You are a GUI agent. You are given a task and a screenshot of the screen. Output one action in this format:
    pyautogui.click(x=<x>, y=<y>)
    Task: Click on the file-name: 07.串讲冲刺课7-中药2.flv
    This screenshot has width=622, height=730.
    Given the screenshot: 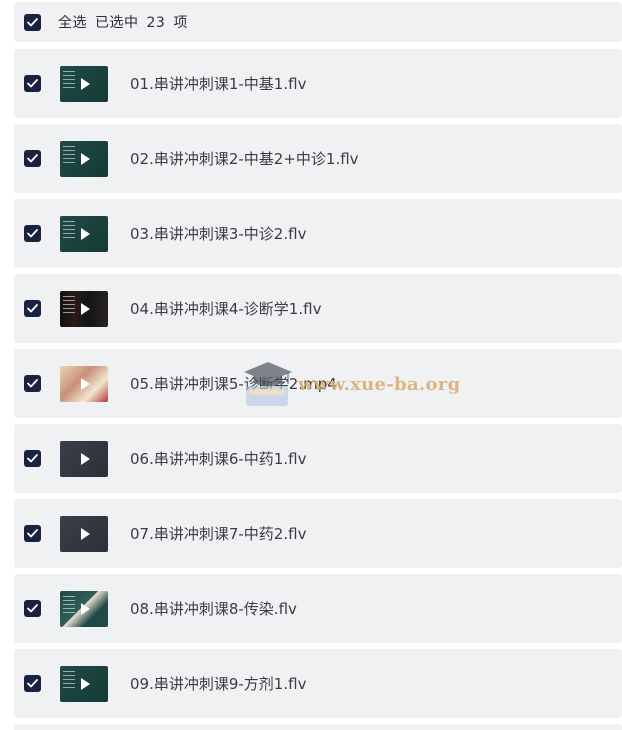 What is the action you would take?
    pyautogui.click(x=218, y=533)
    